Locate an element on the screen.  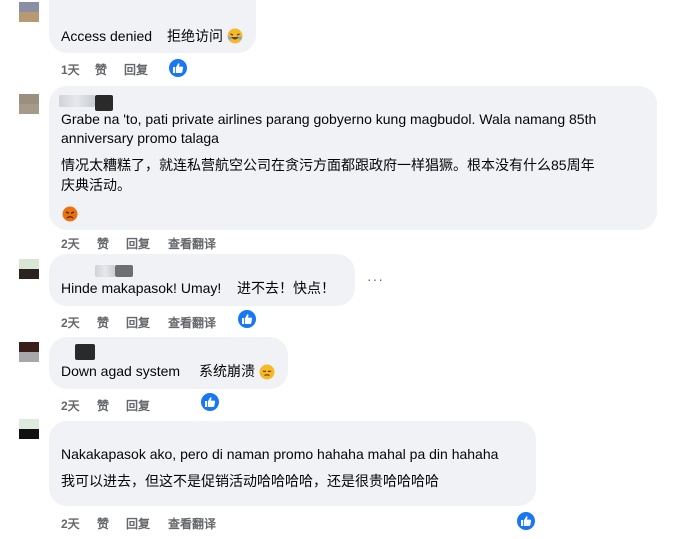
comment-text-zh-line2: 庆典活动。 is located at coordinates (96, 185).